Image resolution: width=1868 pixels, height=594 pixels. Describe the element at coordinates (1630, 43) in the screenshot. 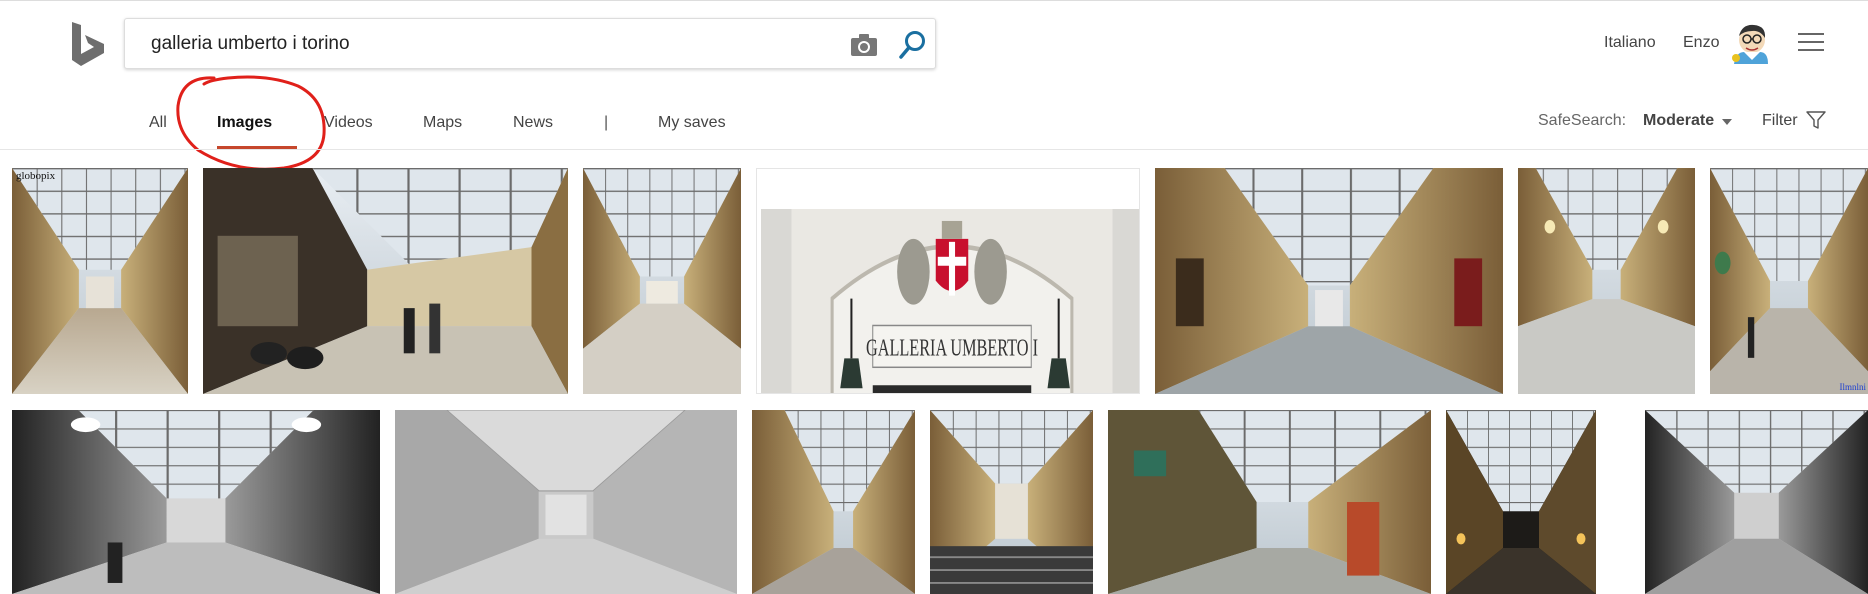

I see `language-link: Italiano` at that location.